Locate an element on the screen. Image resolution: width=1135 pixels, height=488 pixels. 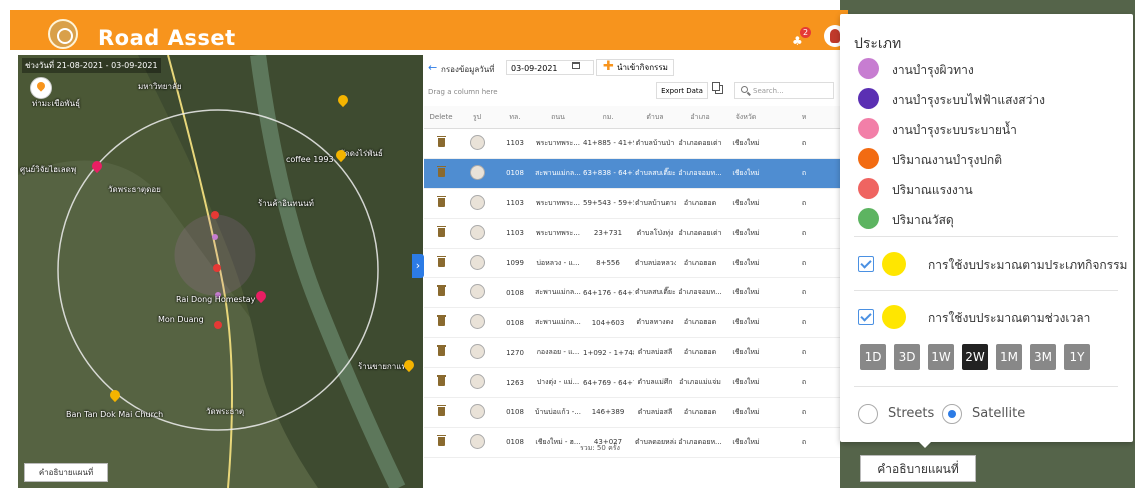
column-header: รูป is located at coordinates (477, 117).